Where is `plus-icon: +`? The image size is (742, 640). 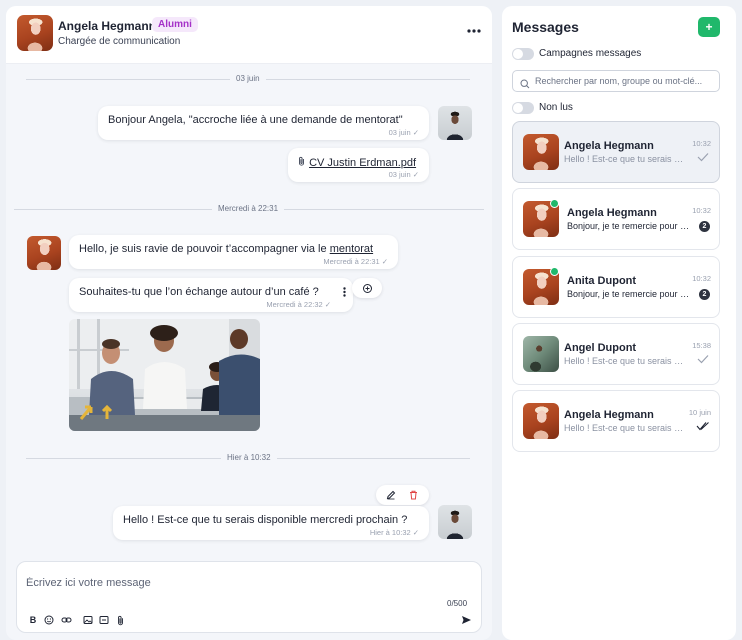
plus-icon: + is located at coordinates (709, 27).